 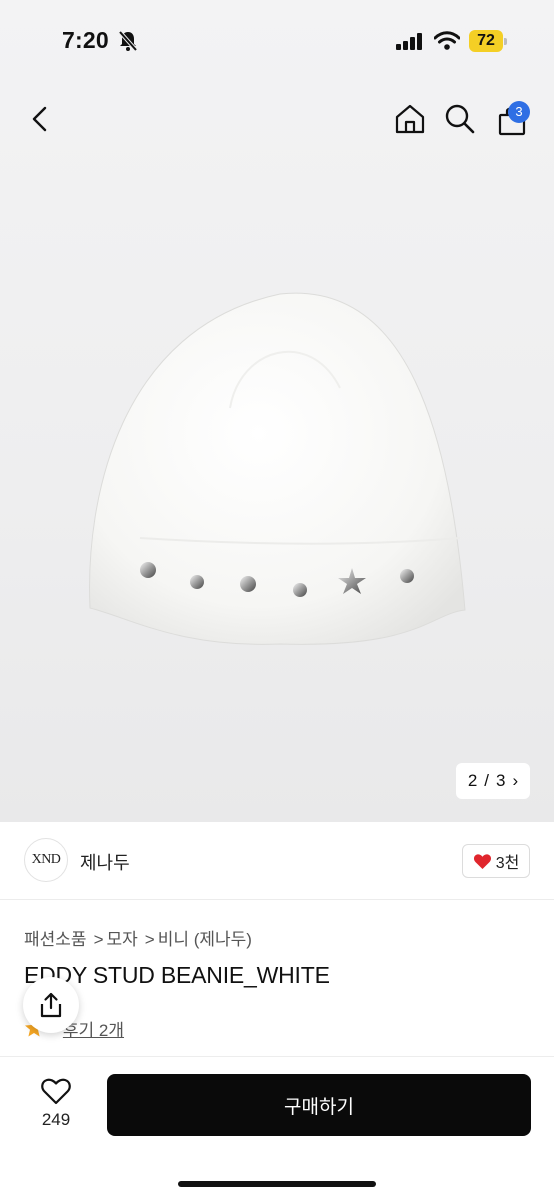 What do you see at coordinates (46, 860) in the screenshot?
I see `brand-logo: XND` at bounding box center [46, 860].